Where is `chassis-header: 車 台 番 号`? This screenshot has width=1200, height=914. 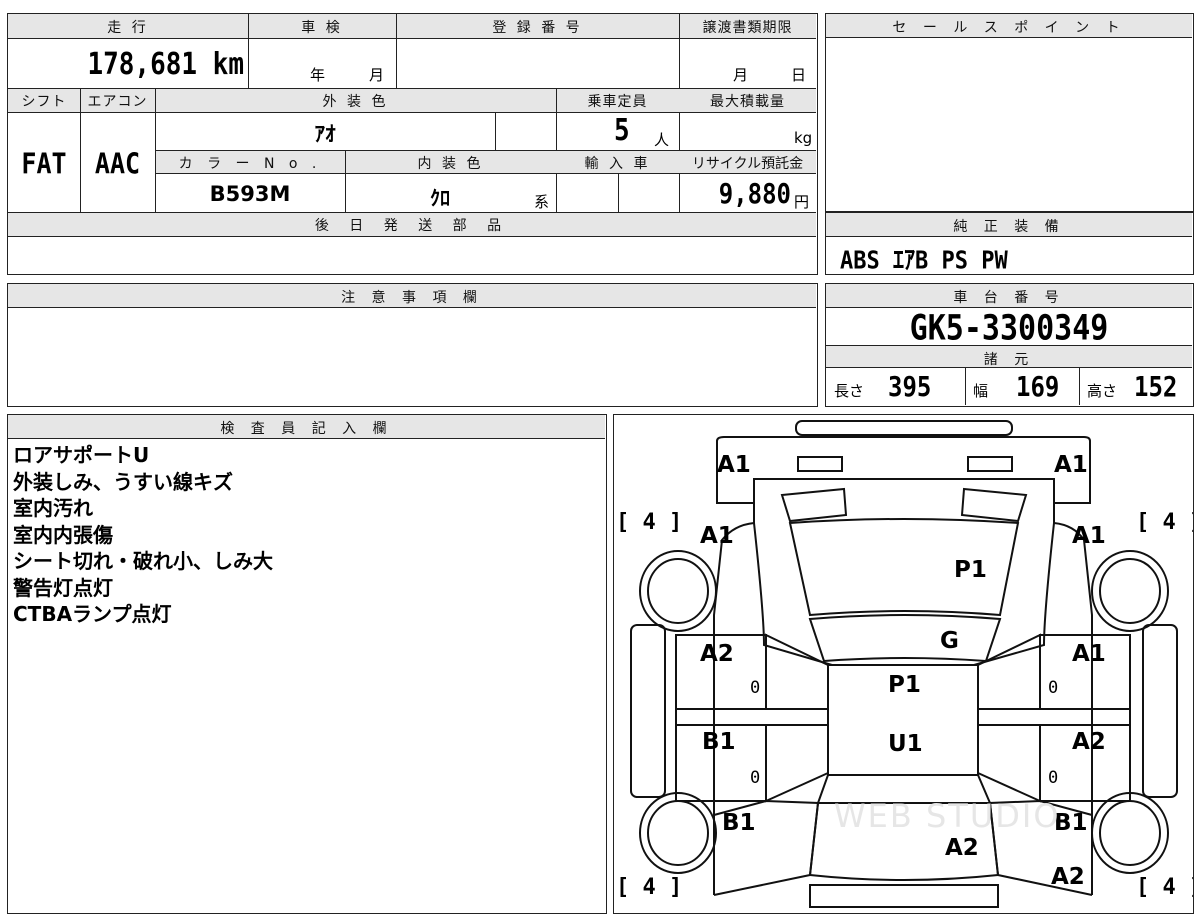 chassis-header: 車 台 番 号 is located at coordinates (1009, 296).